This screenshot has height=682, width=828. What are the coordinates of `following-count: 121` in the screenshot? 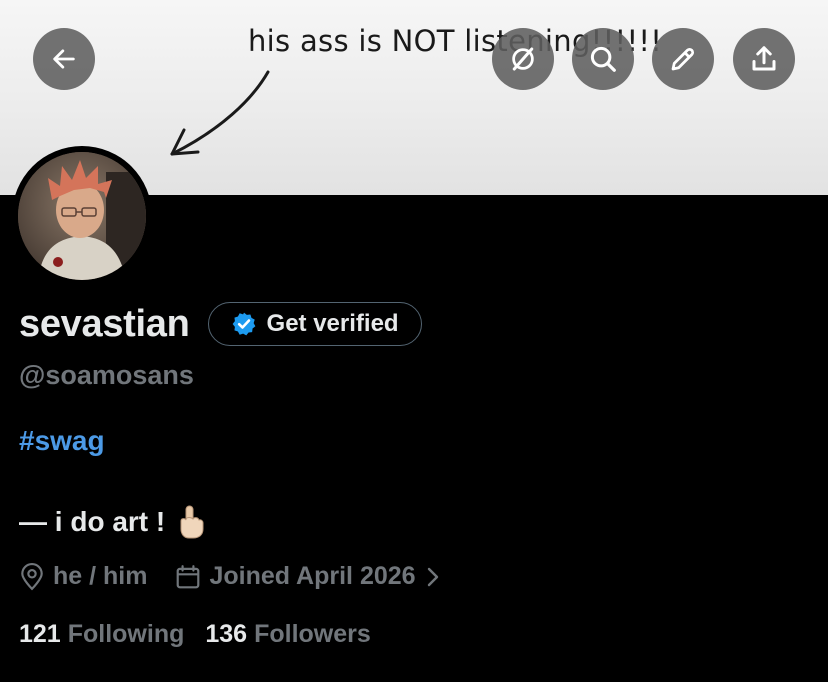 It's located at (40, 634).